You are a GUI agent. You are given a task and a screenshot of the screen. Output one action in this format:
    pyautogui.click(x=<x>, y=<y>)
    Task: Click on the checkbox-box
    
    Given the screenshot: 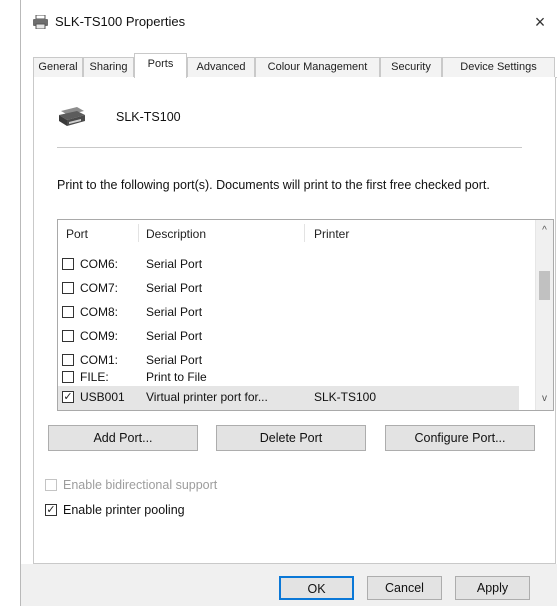 What is the action you would take?
    pyautogui.click(x=51, y=485)
    